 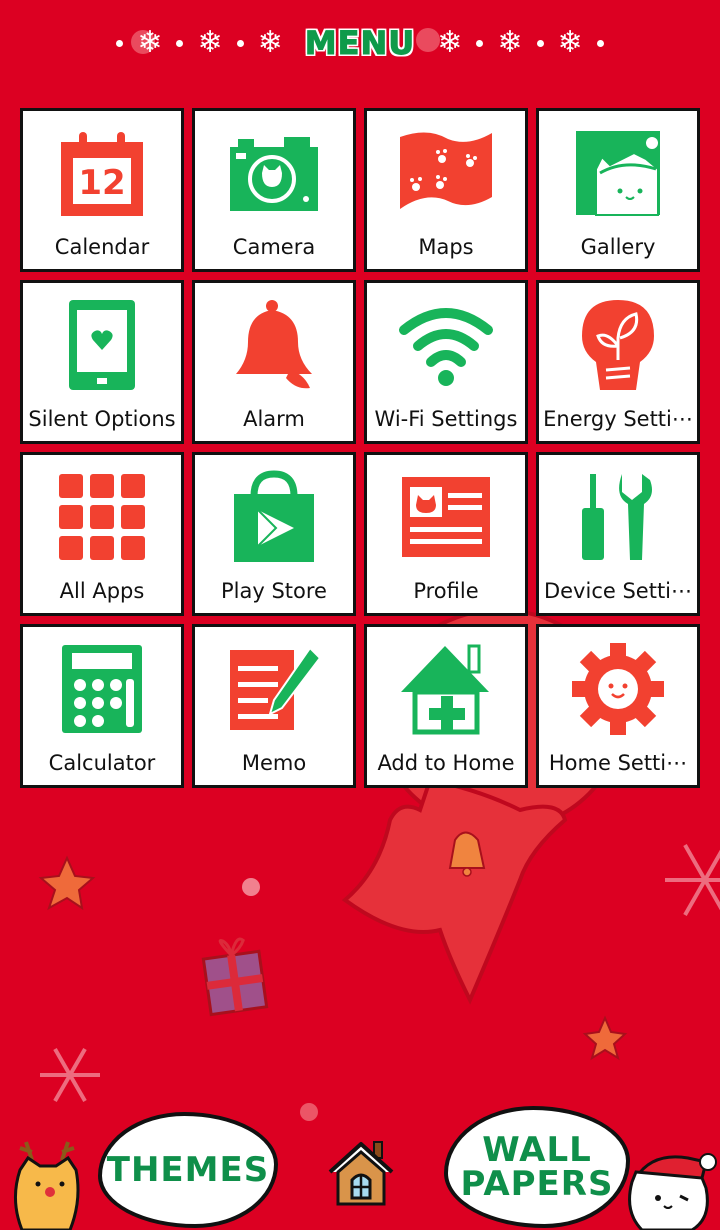 I want to click on app-tile-add-to-home: Add to Home, so click(x=446, y=706).